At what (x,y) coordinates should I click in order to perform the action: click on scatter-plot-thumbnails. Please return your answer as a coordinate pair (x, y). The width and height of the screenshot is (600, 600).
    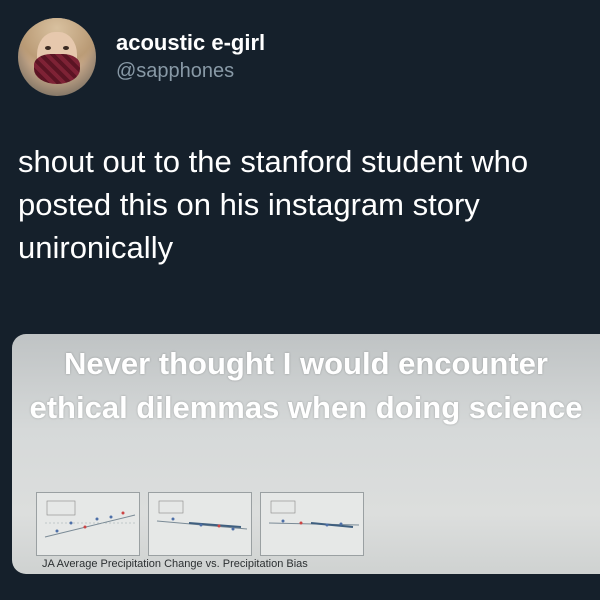
    Looking at the image, I should click on (296, 524).